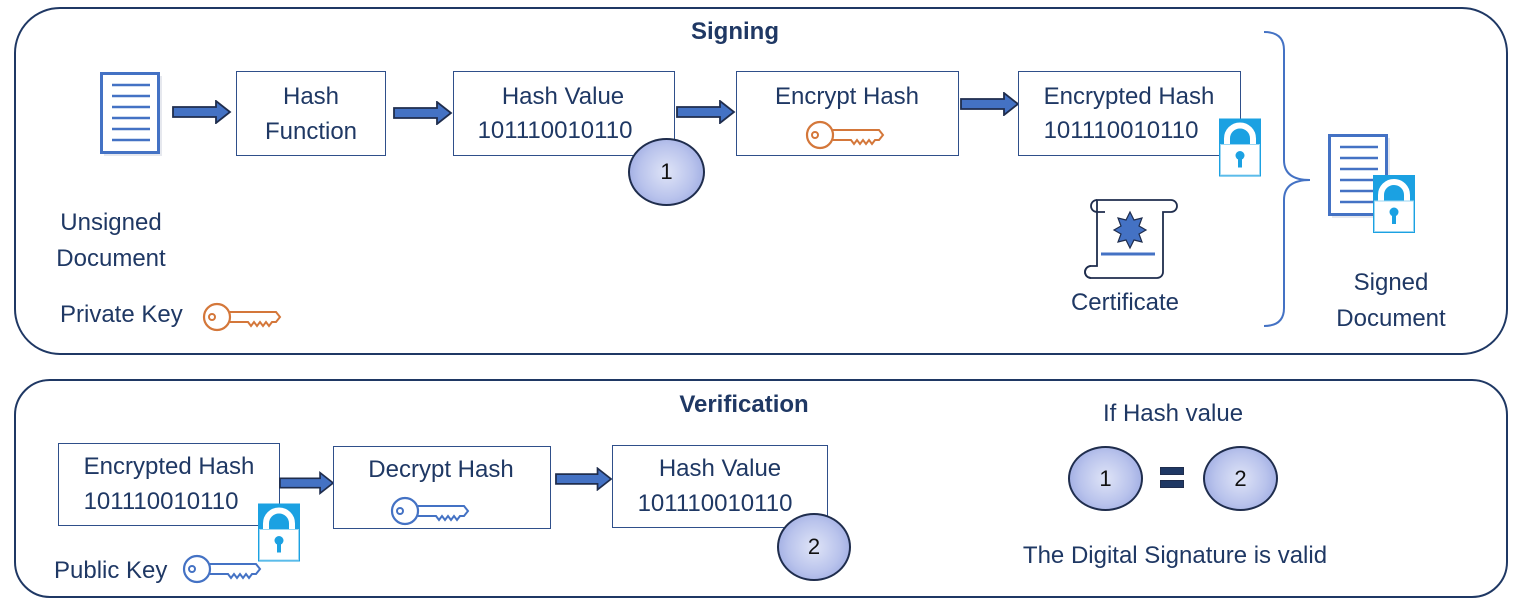 The image size is (1533, 613). What do you see at coordinates (1105, 478) in the screenshot?
I see `compare-marker-1: 1` at bounding box center [1105, 478].